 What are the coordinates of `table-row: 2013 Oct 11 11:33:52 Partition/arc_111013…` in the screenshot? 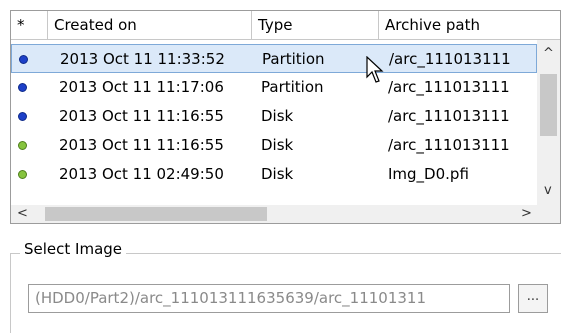 It's located at (274, 58).